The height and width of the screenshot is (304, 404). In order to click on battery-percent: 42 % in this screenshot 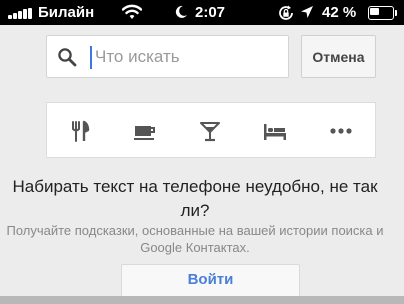, I will do `click(339, 12)`.